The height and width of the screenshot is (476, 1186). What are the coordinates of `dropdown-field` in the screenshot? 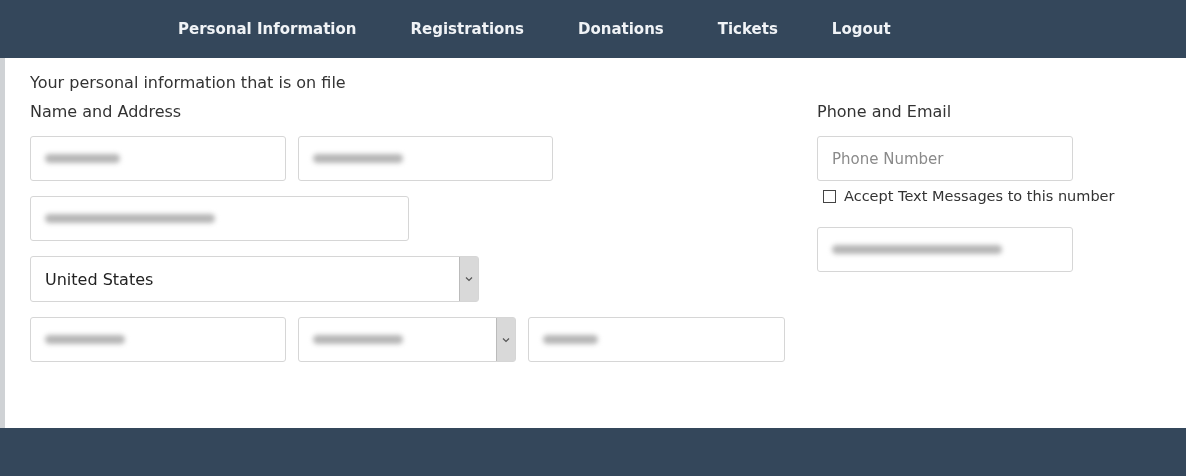 It's located at (407, 339).